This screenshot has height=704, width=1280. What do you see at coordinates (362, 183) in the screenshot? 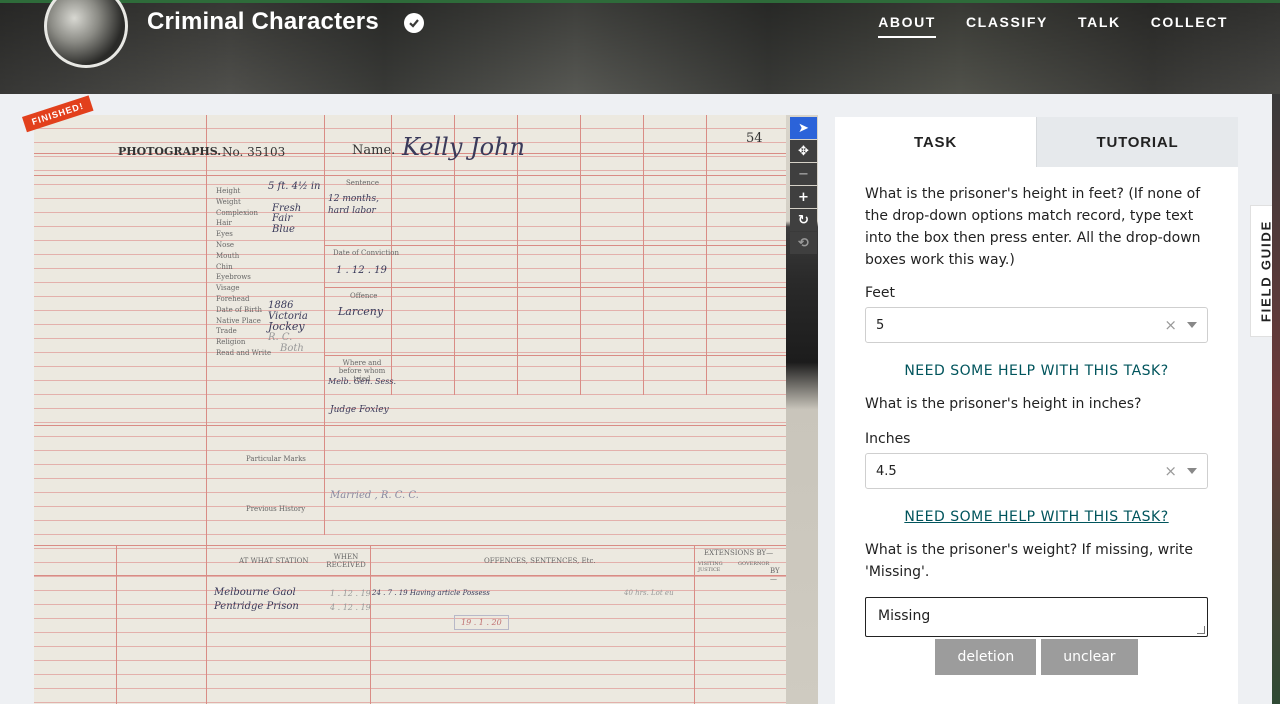
I see `sentence-label: Sentence` at bounding box center [362, 183].